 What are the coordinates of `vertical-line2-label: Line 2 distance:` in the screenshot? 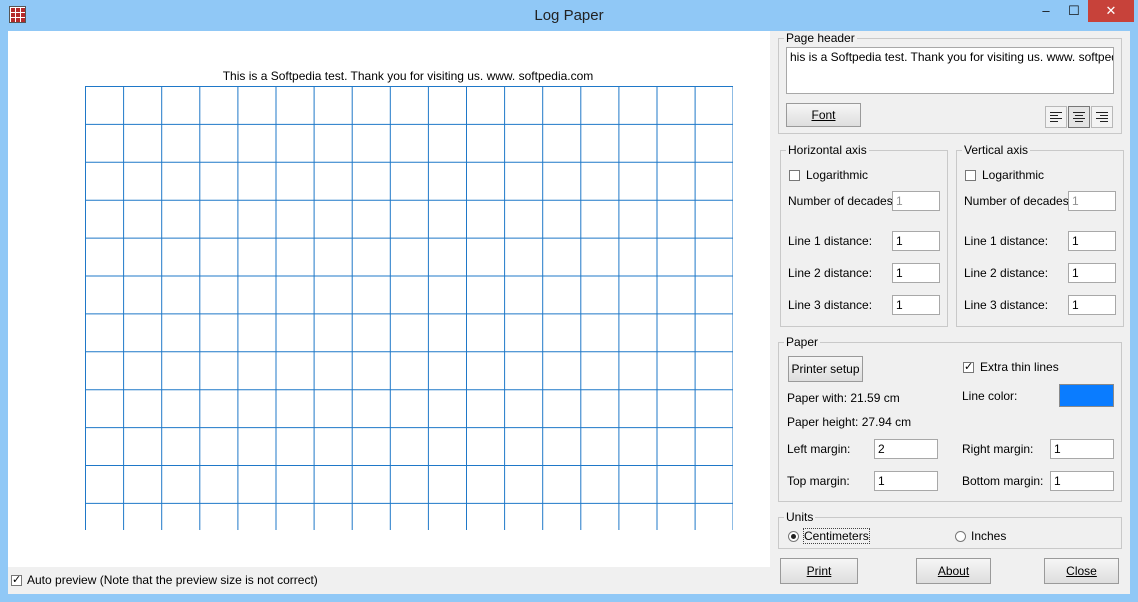 It's located at (1006, 273).